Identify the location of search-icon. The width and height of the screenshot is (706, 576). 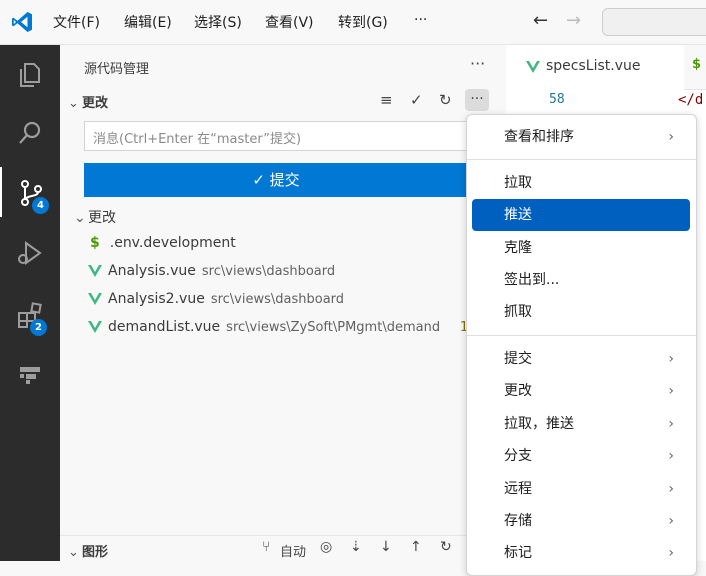
(30, 132).